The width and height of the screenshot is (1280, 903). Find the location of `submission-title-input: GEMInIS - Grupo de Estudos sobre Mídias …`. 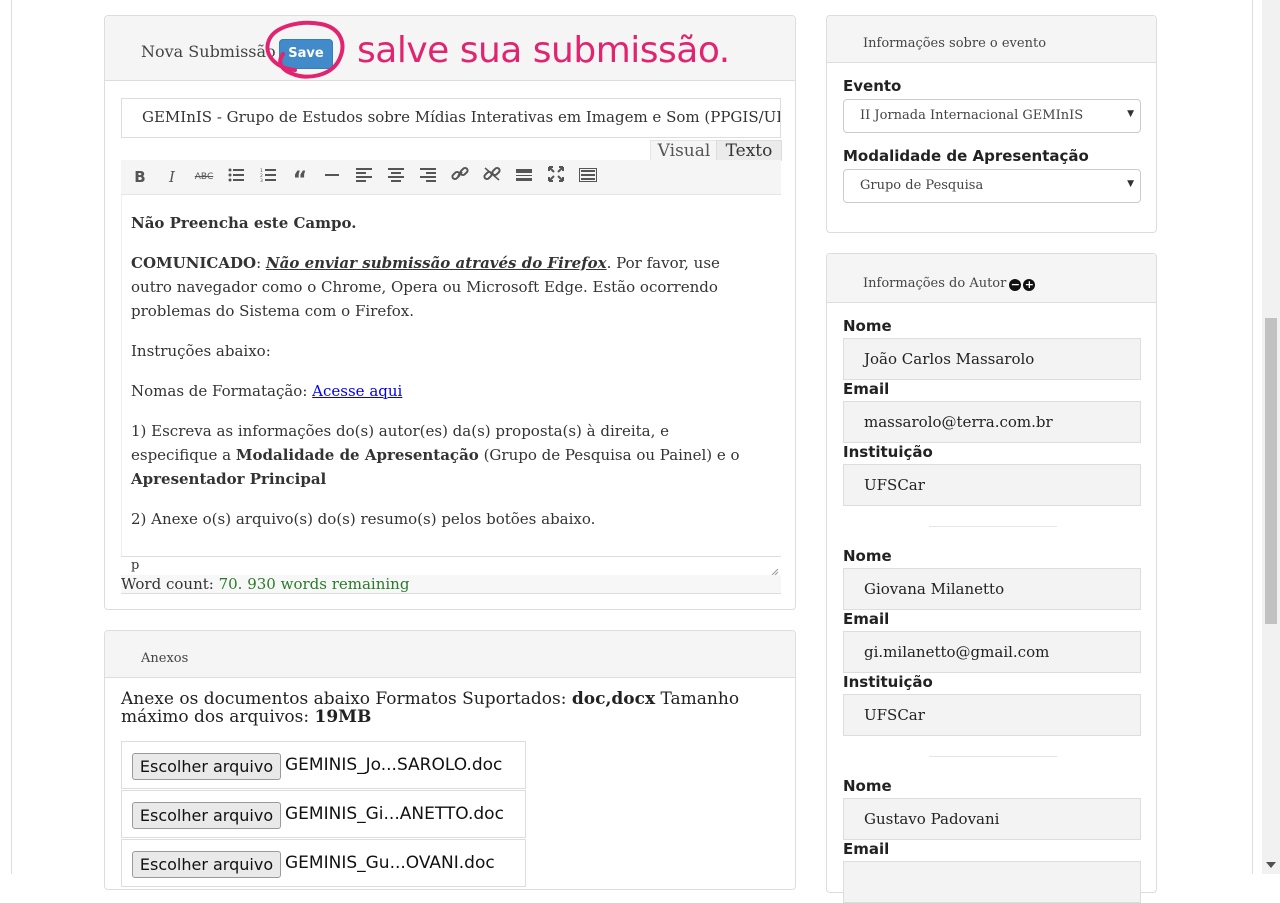

submission-title-input: GEMInIS - Grupo de Estudos sobre Mídias … is located at coordinates (451, 118).